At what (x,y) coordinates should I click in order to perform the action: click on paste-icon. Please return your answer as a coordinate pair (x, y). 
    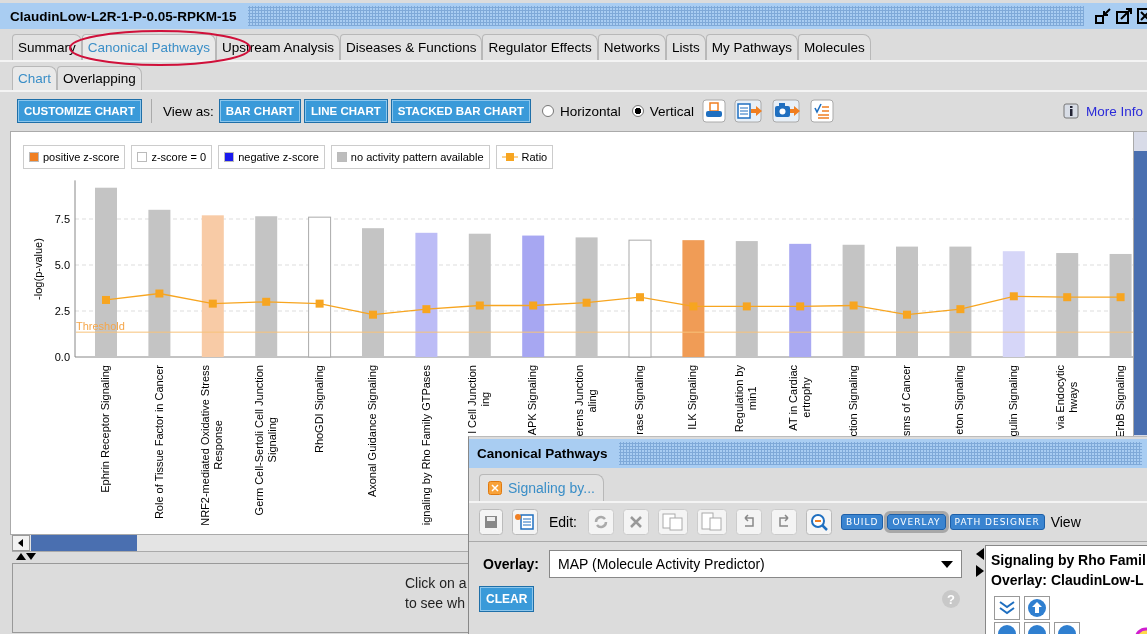
    Looking at the image, I should click on (712, 522).